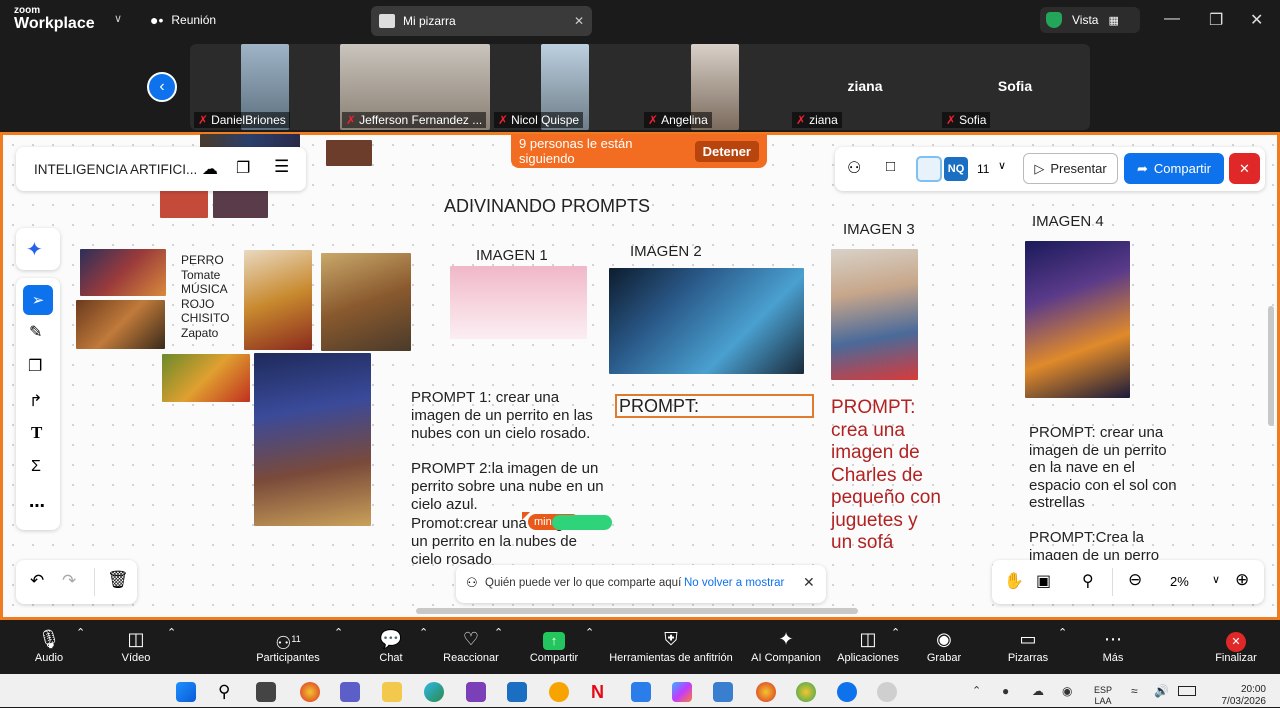 Image resolution: width=1280 pixels, height=708 pixels. Describe the element at coordinates (847, 692) in the screenshot. I see `zoom-app-icon` at that location.